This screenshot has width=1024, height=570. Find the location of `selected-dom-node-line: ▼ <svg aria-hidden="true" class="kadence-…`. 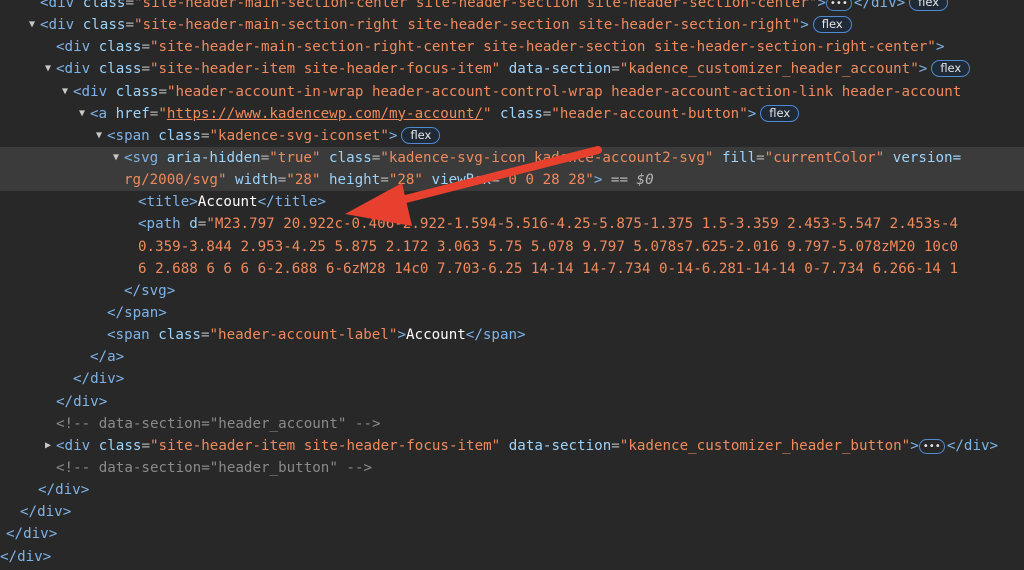

selected-dom-node-line: ▼ <svg aria-hidden="true" class="kadence-… is located at coordinates (512, 158).